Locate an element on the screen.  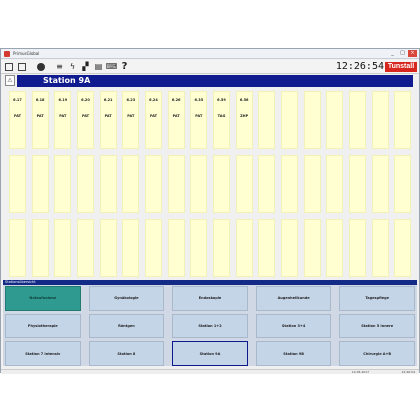
zone-button: Physiotherapie is located at coordinates (43, 326).